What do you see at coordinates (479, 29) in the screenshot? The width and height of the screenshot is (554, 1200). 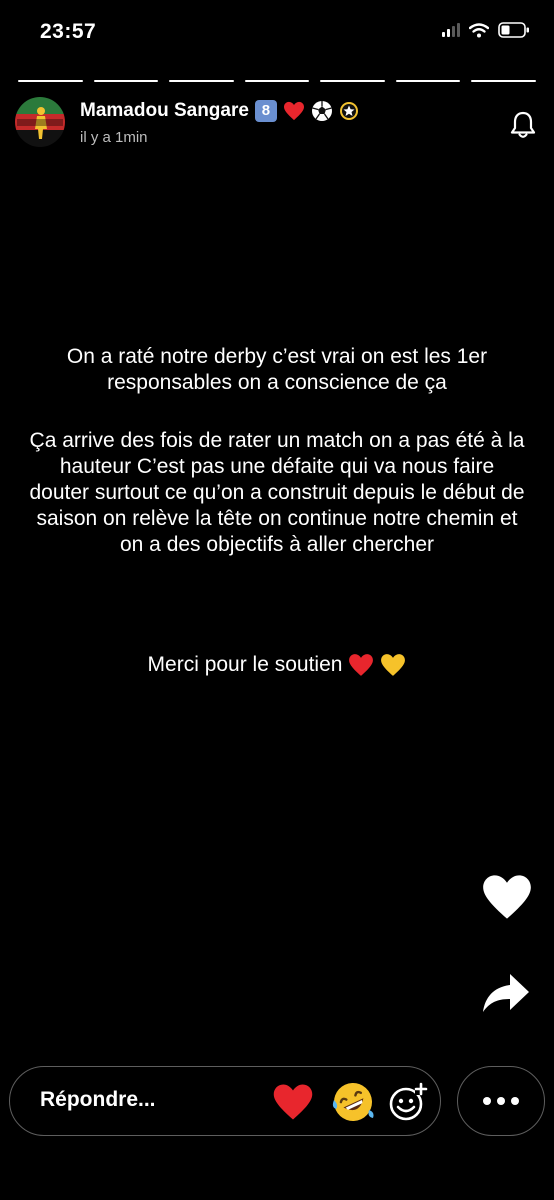 I see `wifi-icon` at bounding box center [479, 29].